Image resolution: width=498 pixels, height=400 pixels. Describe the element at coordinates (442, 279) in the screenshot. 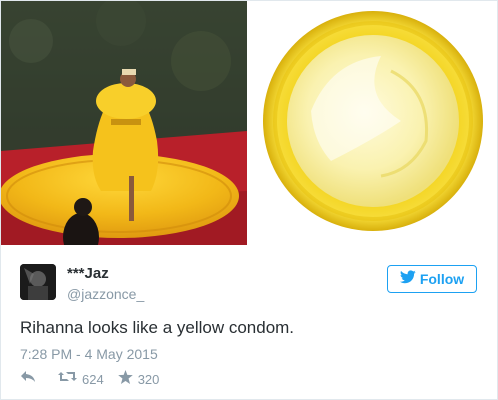

I see `follow-button-label: Follow` at that location.